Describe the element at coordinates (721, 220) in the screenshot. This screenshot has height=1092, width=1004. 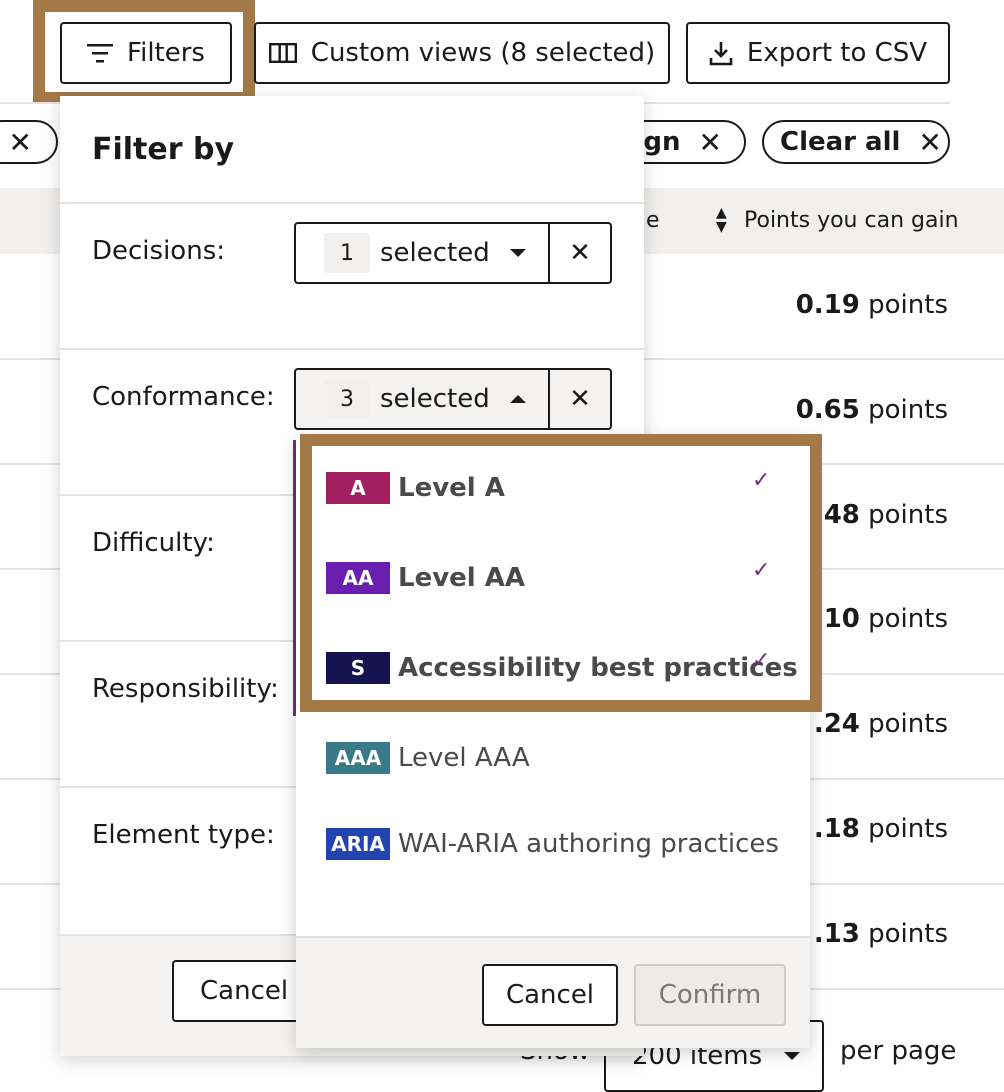
I see `sort-icon: ▲ ▼` at that location.